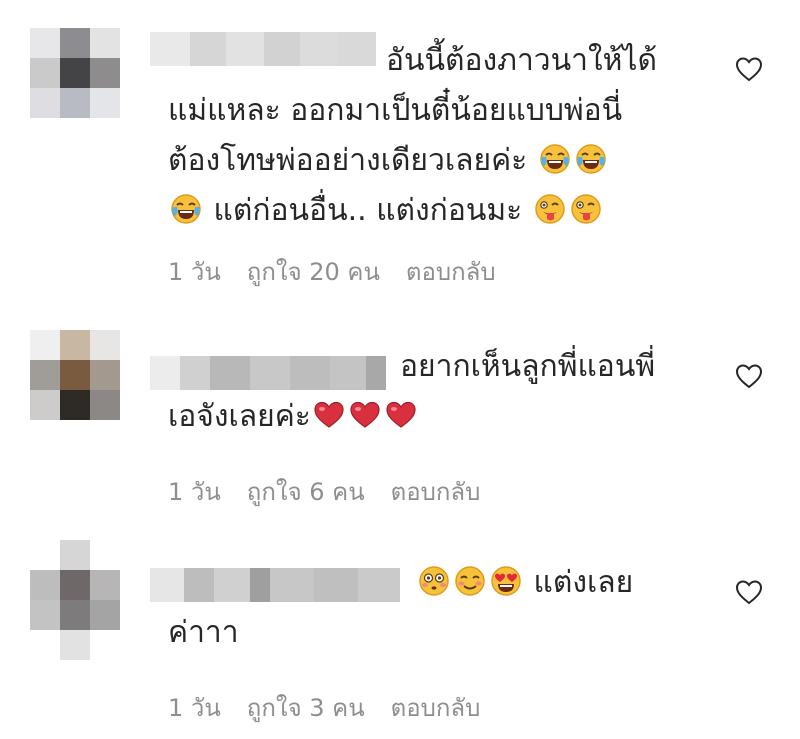 This screenshot has height=739, width=800. Describe the element at coordinates (239, 416) in the screenshot. I see `comment-line: เอจังเลยค่ะ` at that location.